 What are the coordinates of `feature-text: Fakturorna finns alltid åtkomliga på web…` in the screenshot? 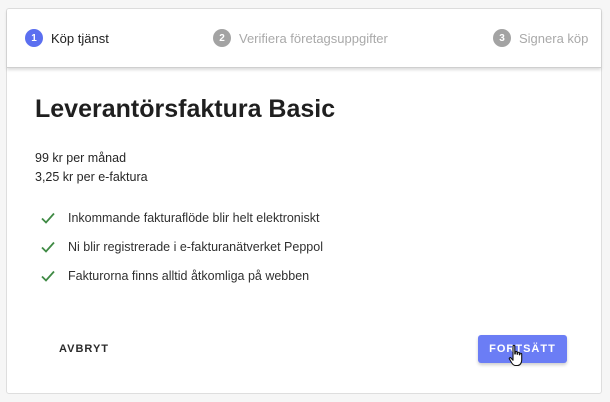 It's located at (189, 275).